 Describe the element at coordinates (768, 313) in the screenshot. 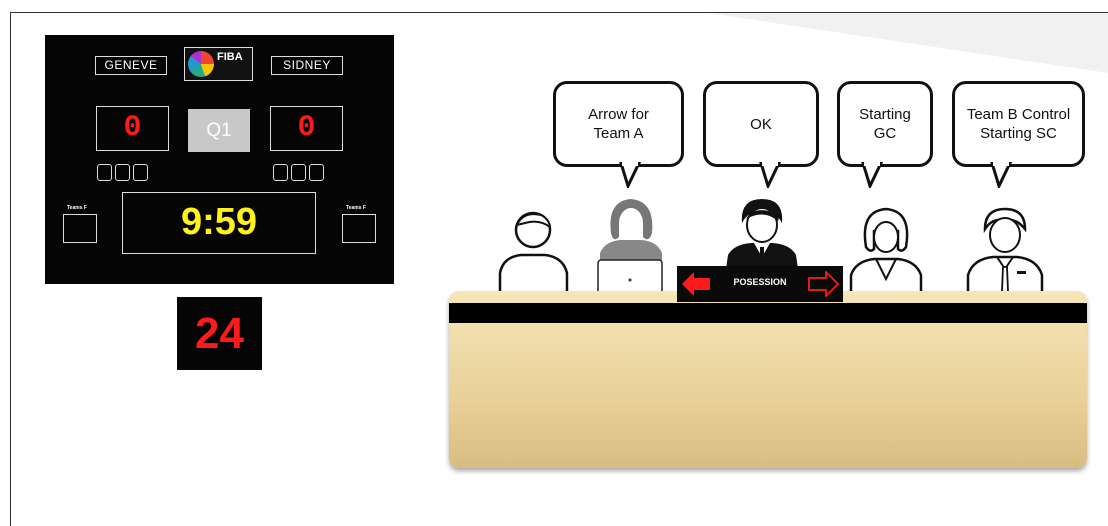

I see `table-stripe` at that location.